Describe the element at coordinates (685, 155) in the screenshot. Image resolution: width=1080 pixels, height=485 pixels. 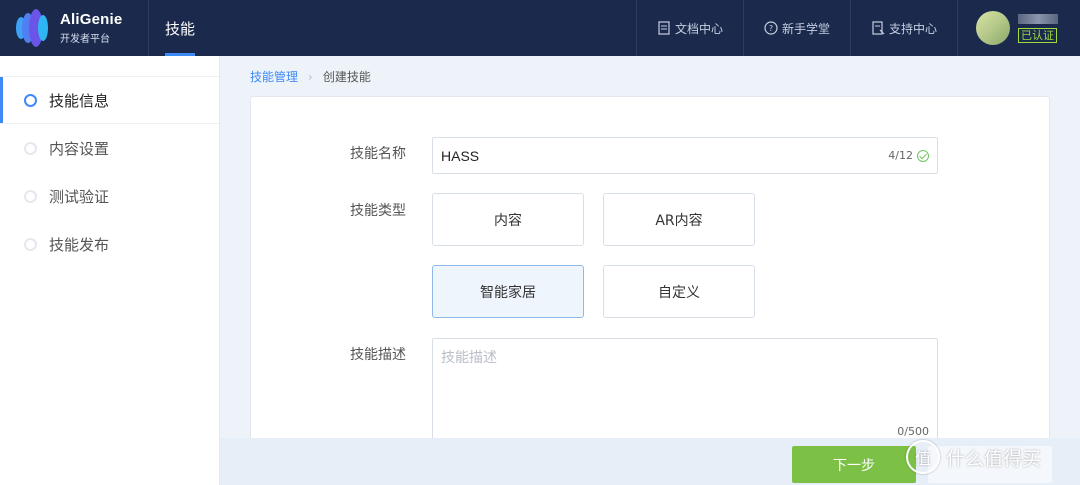
I see `skill-name-input: HASS 4/12` at that location.